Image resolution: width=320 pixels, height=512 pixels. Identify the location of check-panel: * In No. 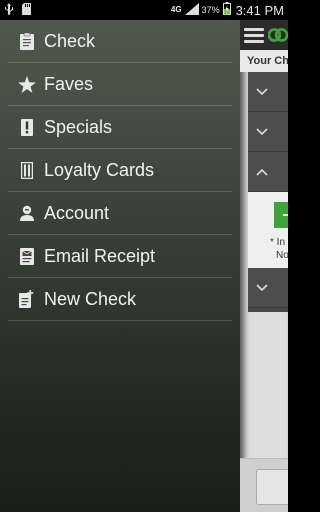
(268, 192).